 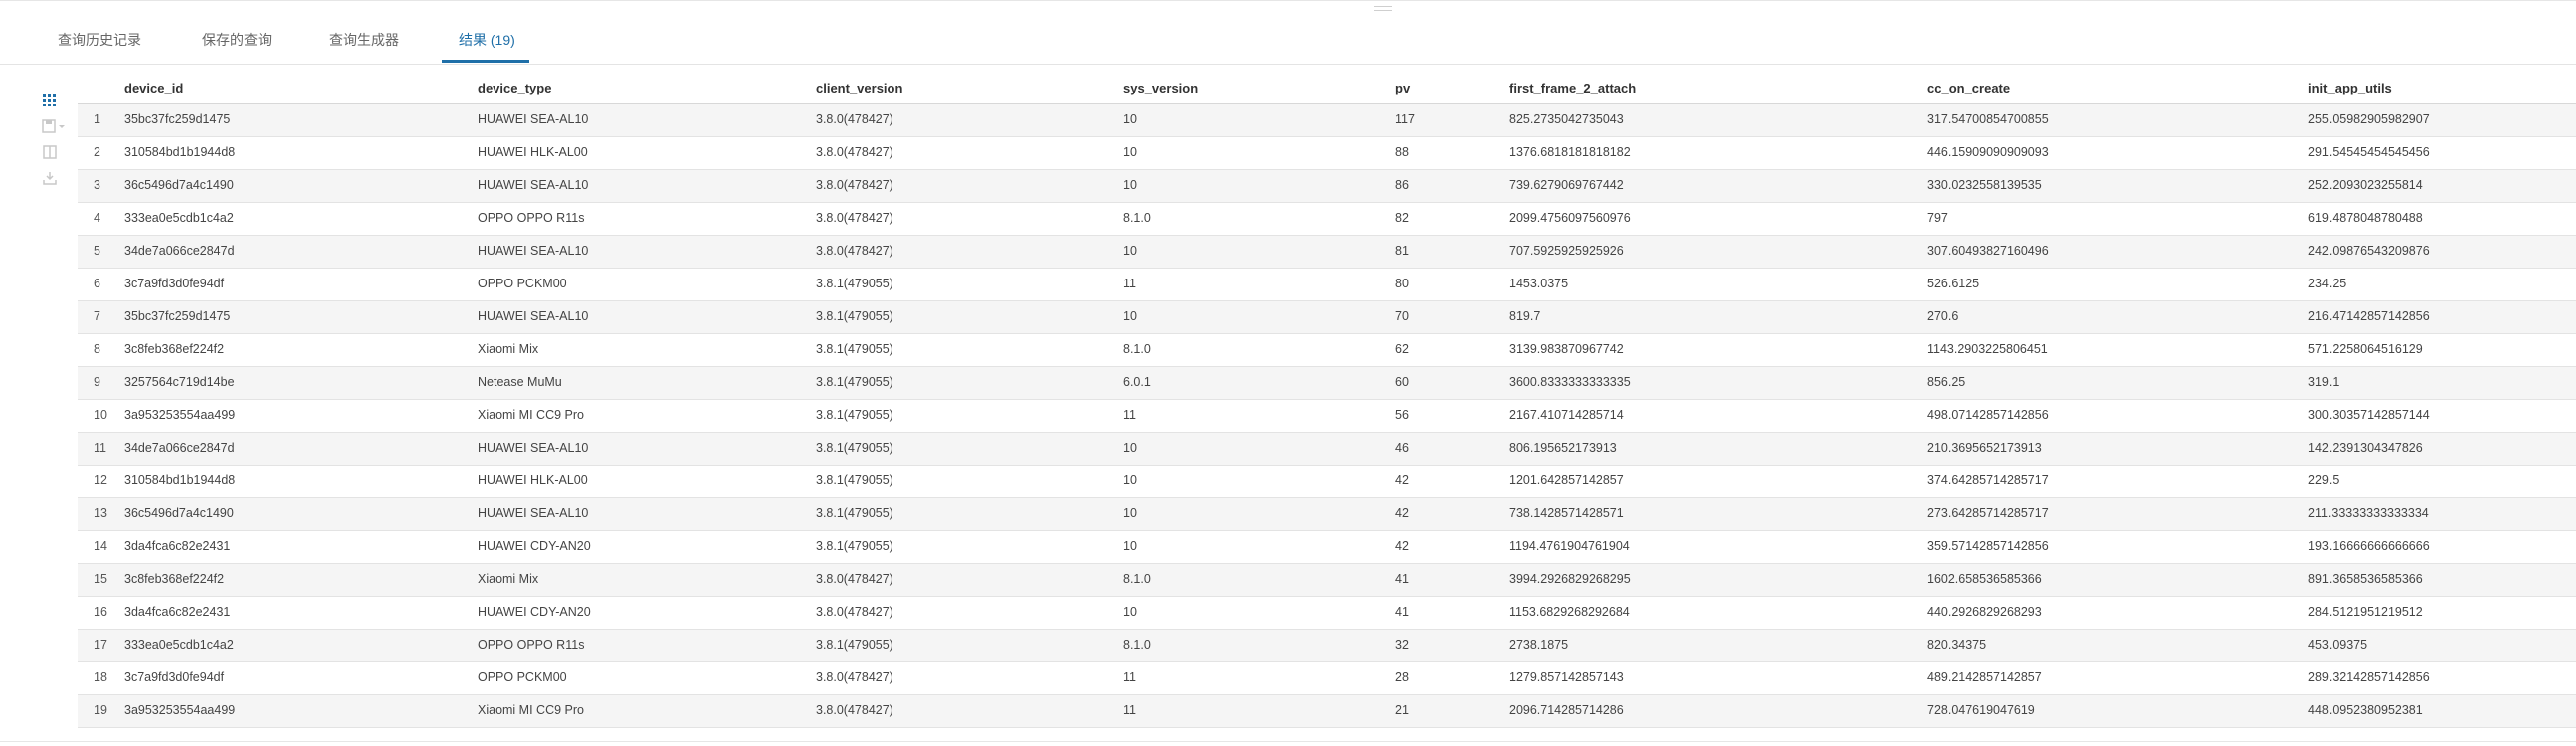 I want to click on cell-first-frame-2-attach: 825.2735042735043, so click(x=1566, y=119).